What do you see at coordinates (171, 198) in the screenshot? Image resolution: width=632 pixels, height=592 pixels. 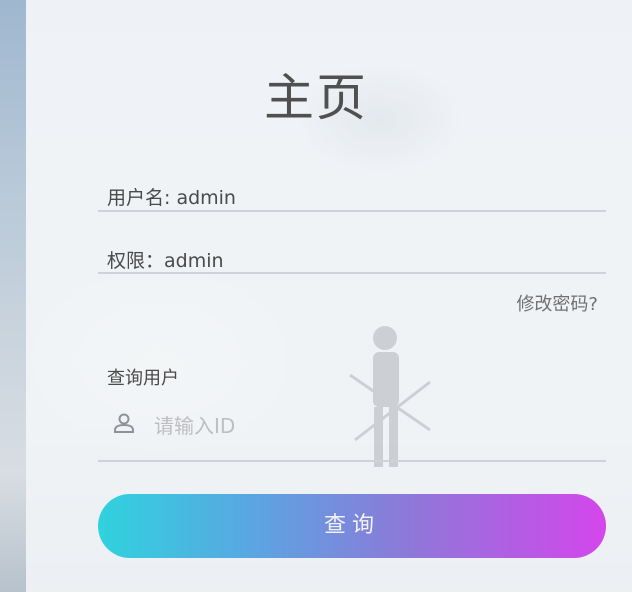 I see `username-text: 用户名: admin` at bounding box center [171, 198].